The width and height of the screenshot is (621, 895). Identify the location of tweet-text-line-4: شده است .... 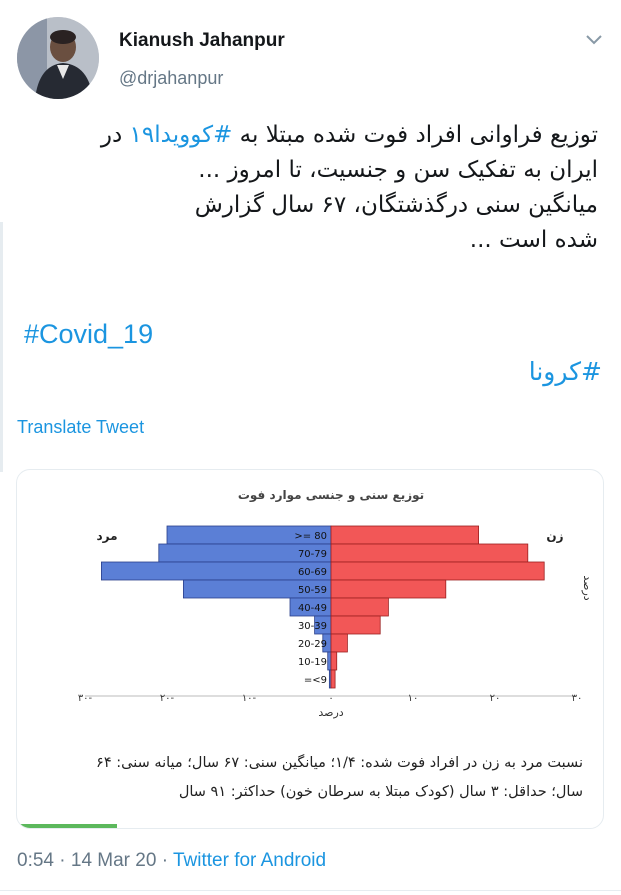
(533, 240).